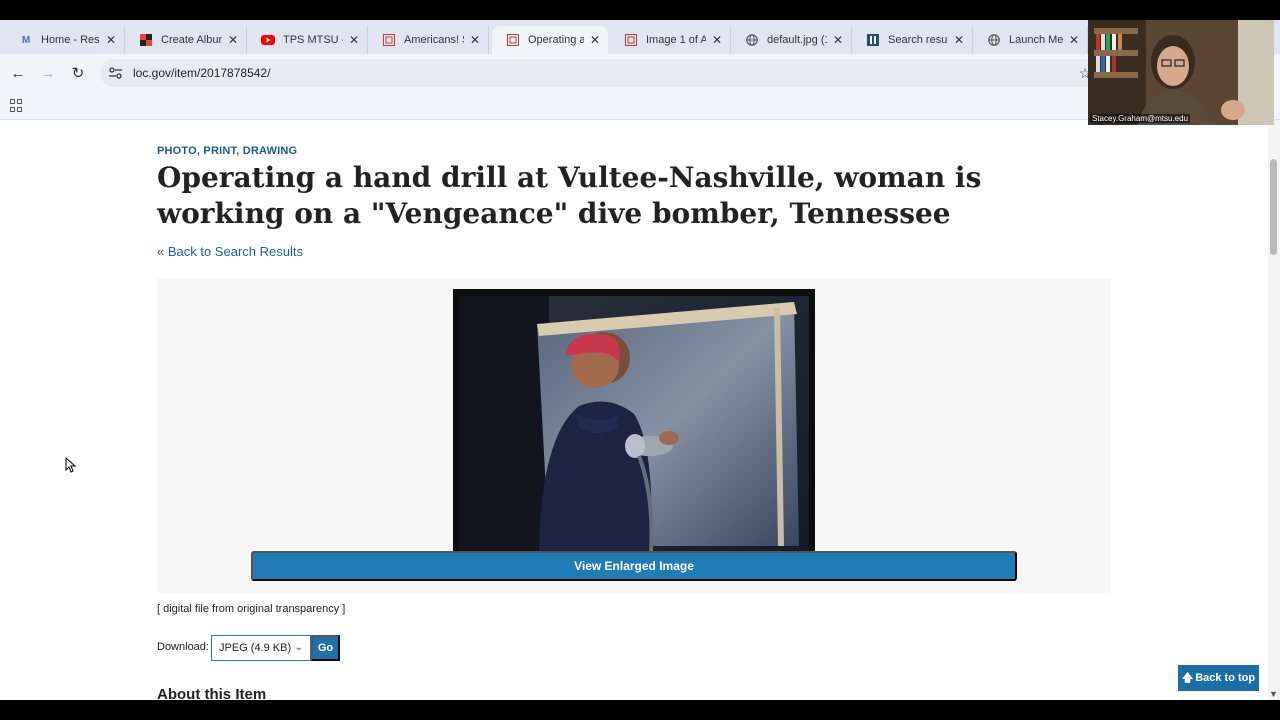 This screenshot has width=1280, height=720. What do you see at coordinates (1225, 678) in the screenshot?
I see `back-to-top-label: Back to top` at bounding box center [1225, 678].